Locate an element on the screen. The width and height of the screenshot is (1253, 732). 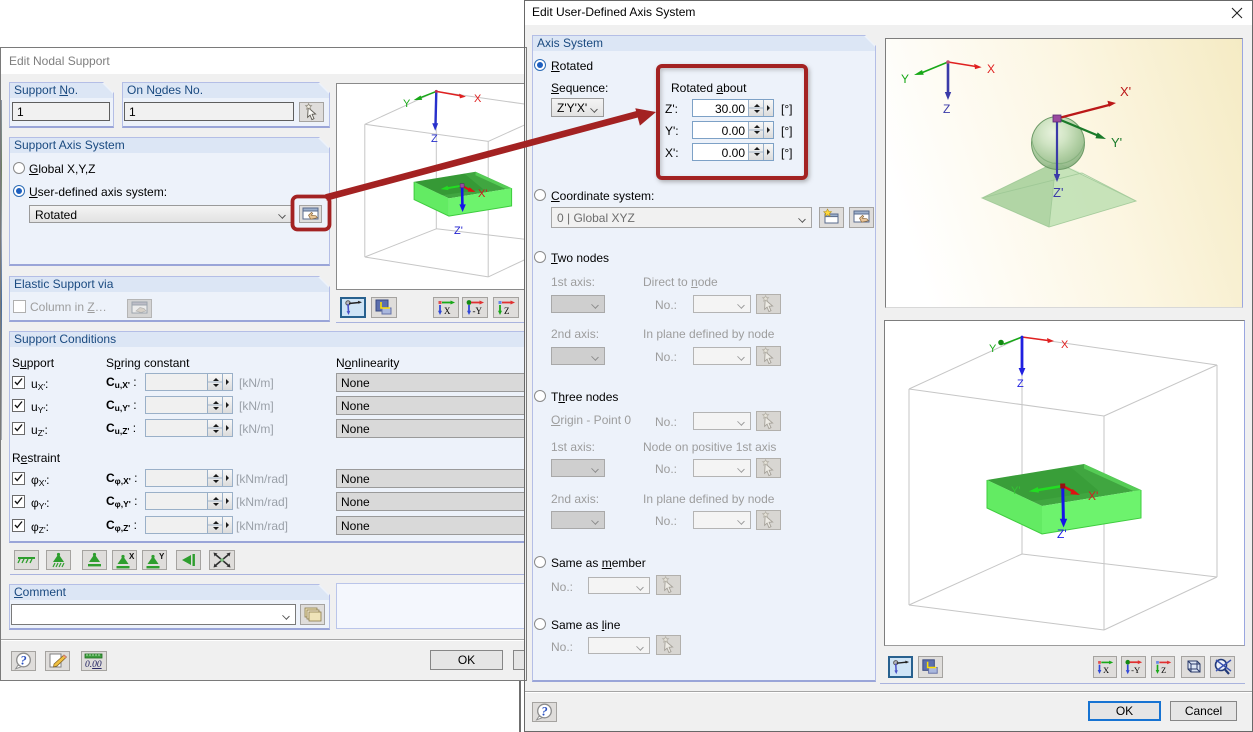
svg-text: 0.00 is located at coordinates (93, 665).